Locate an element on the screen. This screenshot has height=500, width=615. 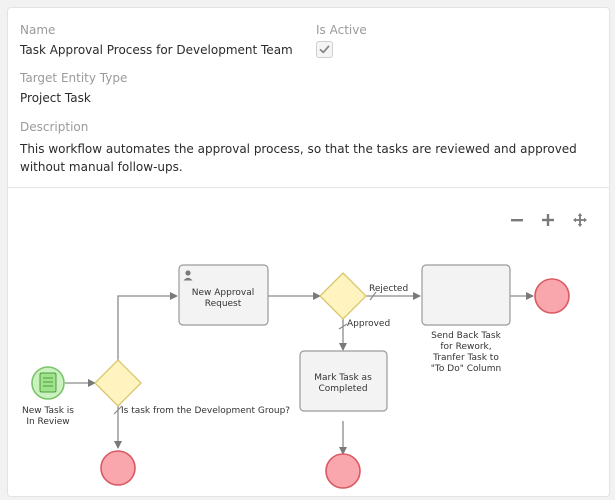
entity-label: Target Entity Type is located at coordinates (74, 78).